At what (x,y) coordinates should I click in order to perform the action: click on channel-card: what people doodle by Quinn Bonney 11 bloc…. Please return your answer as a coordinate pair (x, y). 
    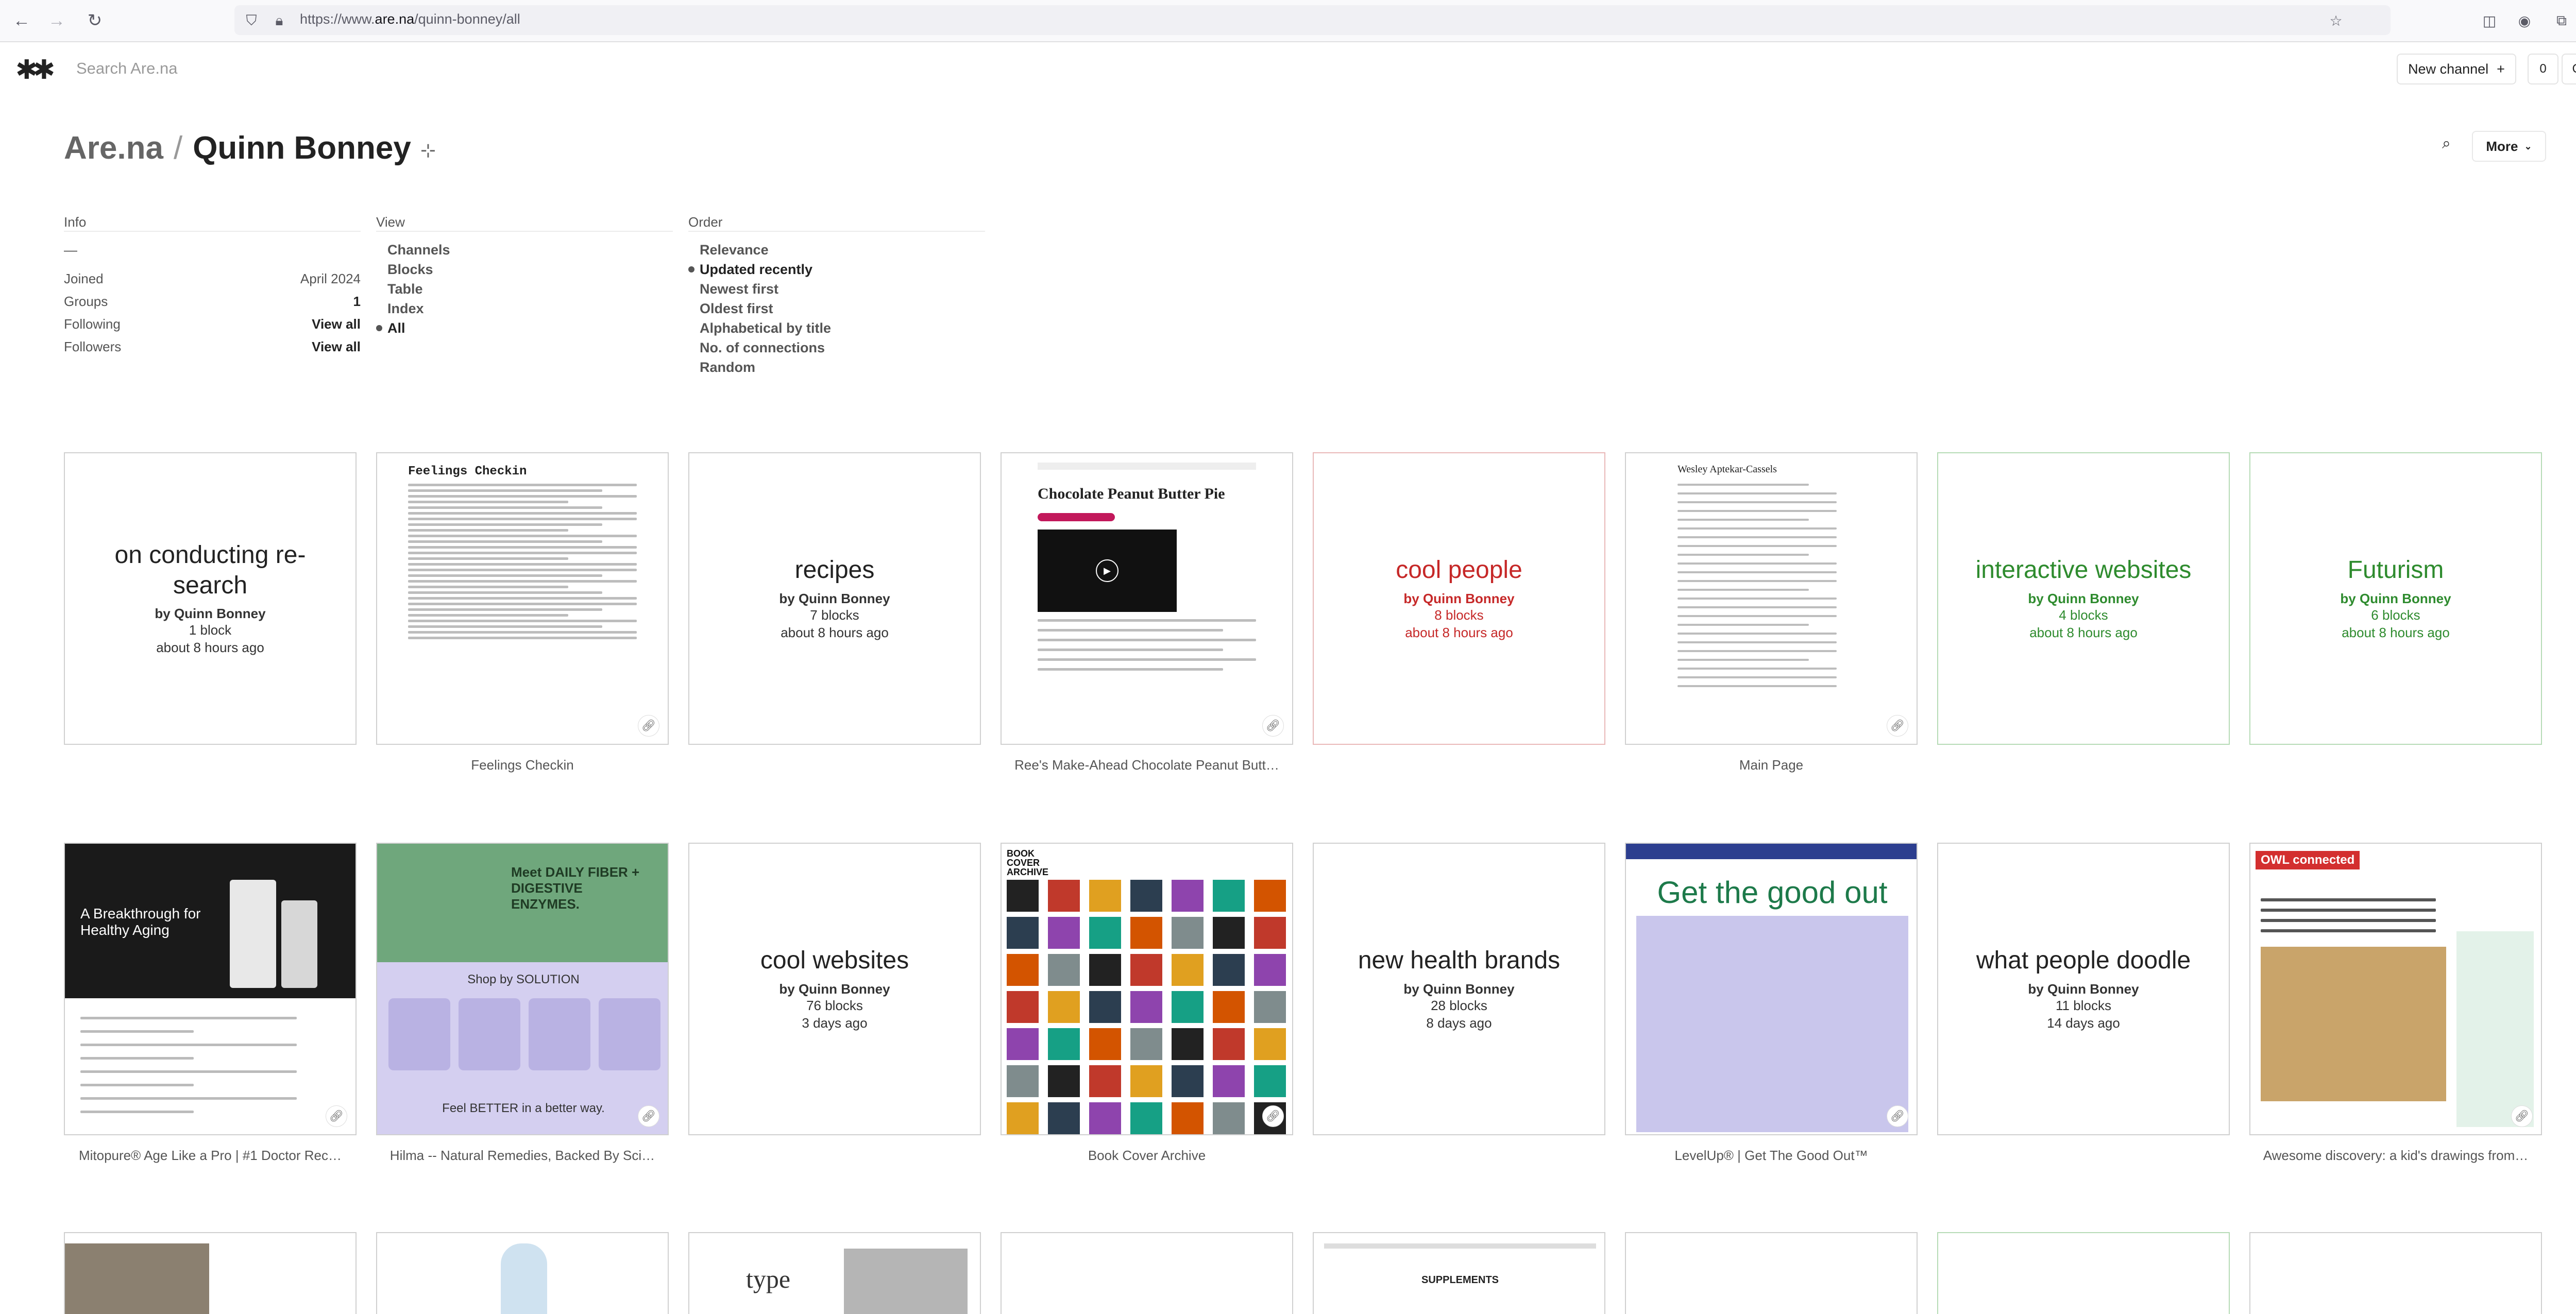
    Looking at the image, I should click on (2083, 989).